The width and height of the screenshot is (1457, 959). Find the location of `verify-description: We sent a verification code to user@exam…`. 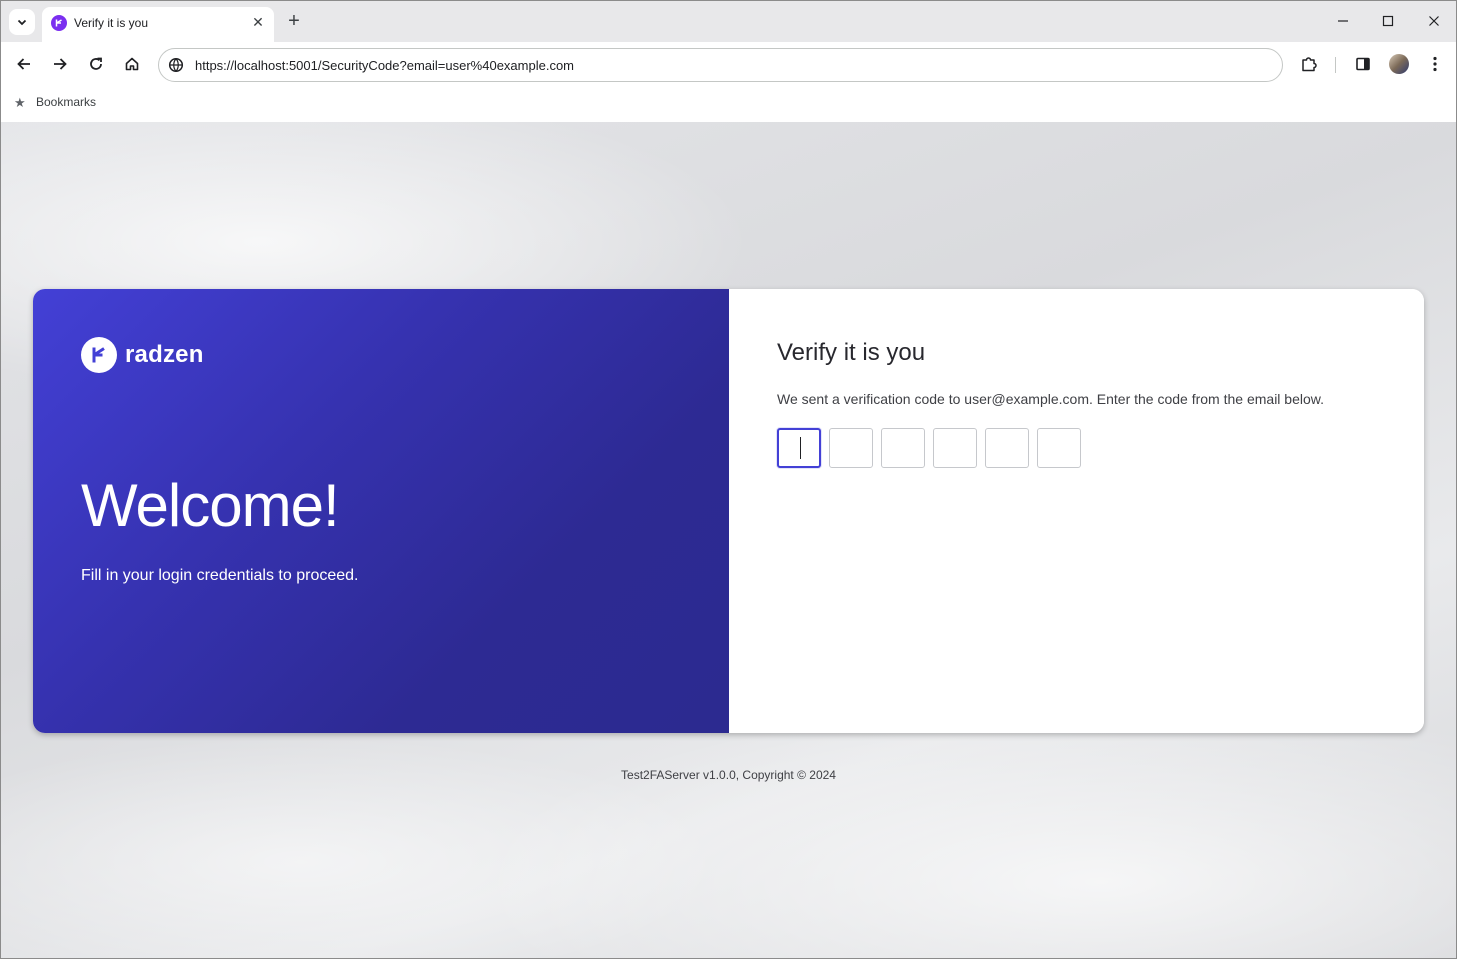

verify-description: We sent a verification code to user@exam… is located at coordinates (1050, 399).